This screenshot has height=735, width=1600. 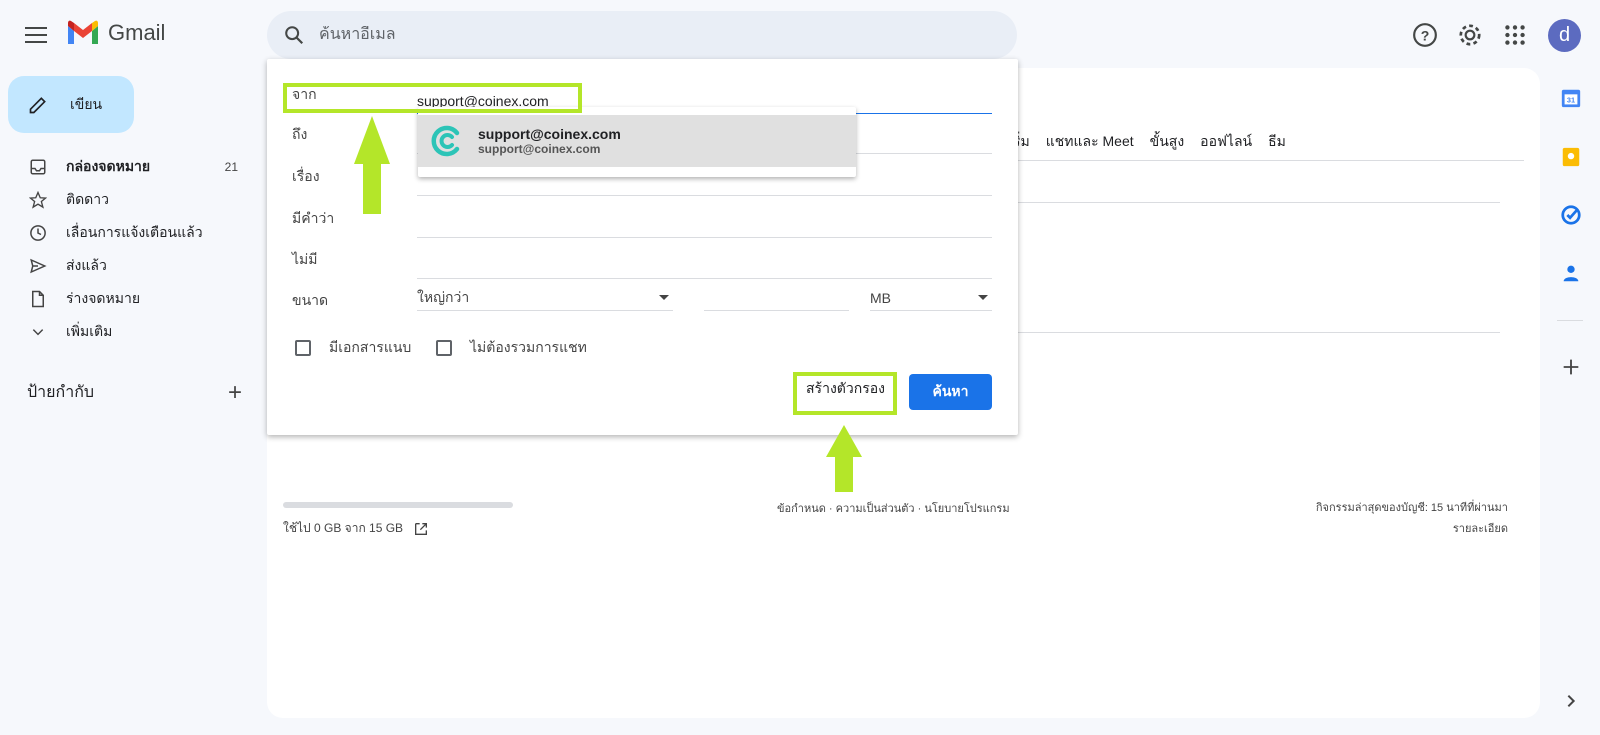 I want to click on compose-label: เขียน, so click(x=86, y=103).